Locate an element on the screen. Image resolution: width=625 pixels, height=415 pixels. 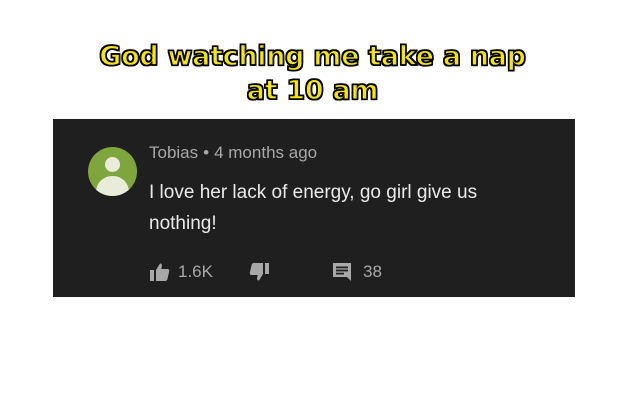
caption-line-2: at 10 am is located at coordinates (312, 90).